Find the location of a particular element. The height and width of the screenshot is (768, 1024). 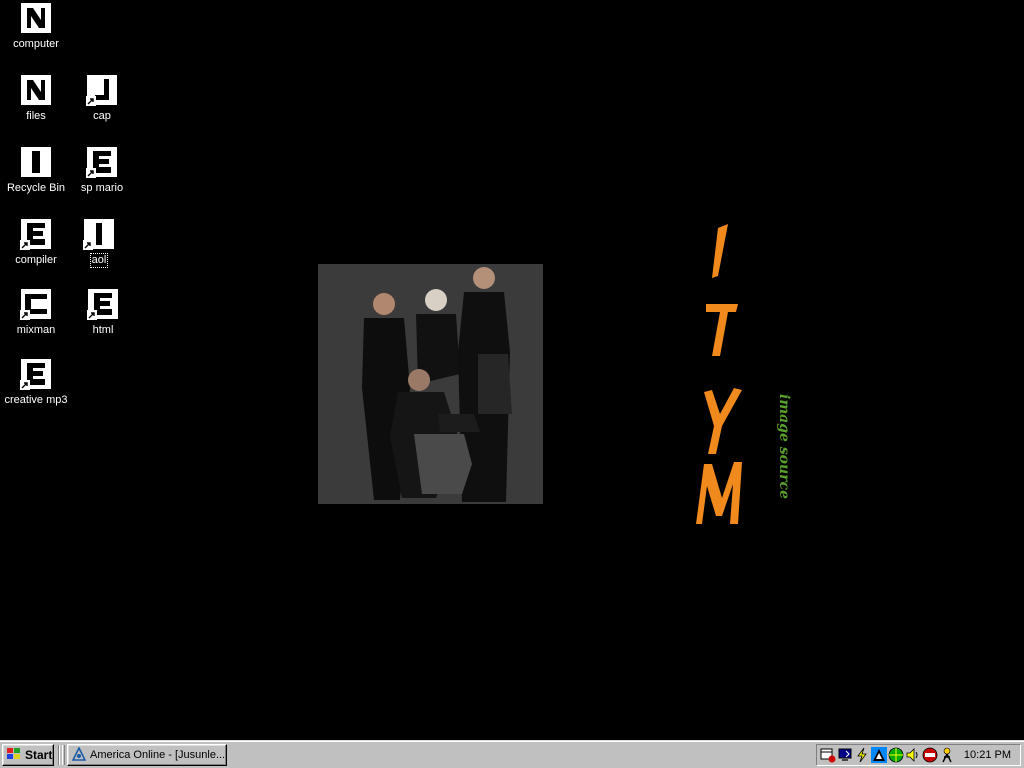

desktop-icon-creative-mp3: creative mp3 is located at coordinates (36, 383).